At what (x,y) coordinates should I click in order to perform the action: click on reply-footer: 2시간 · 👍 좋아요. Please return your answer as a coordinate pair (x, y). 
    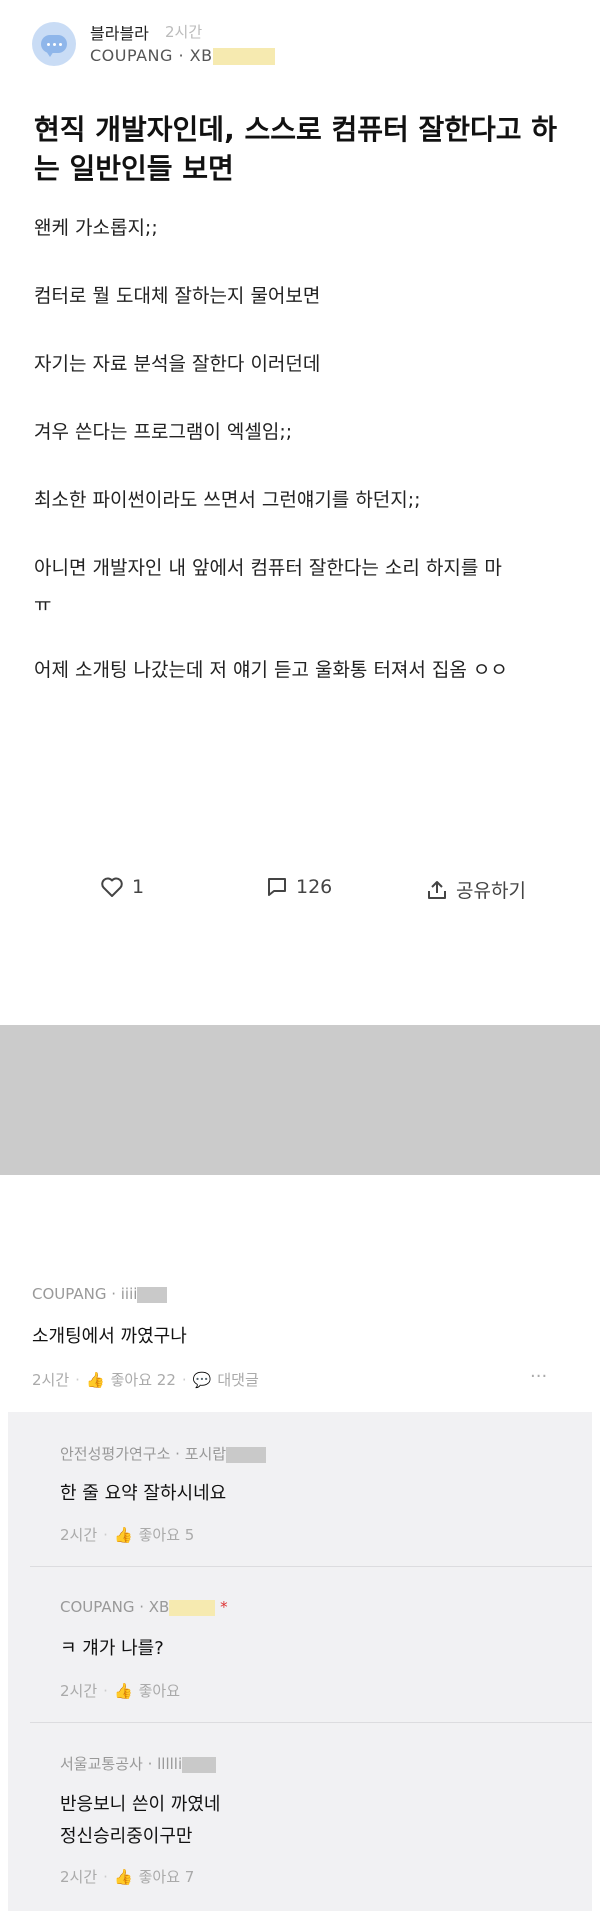
    Looking at the image, I should click on (120, 1690).